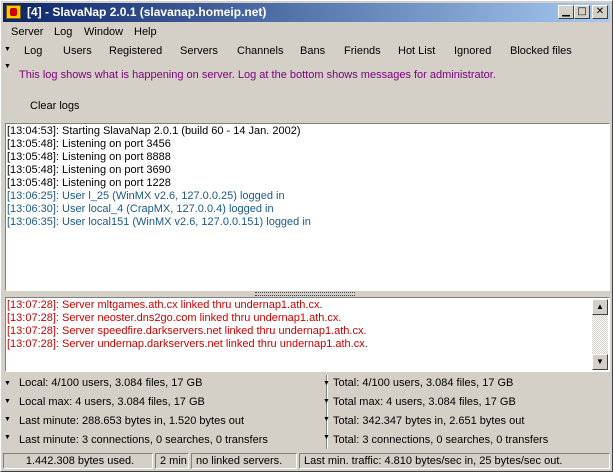 The image size is (613, 472). I want to click on stat-total-max: Total max: 4 users, 3.084 files, 17 GB, so click(424, 402).